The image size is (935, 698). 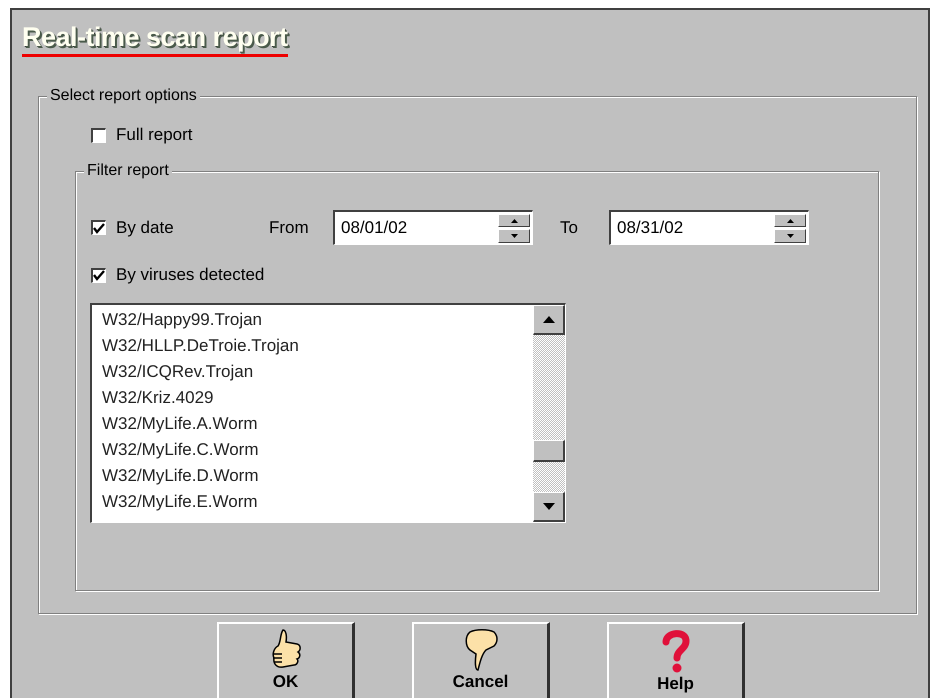 What do you see at coordinates (317, 450) in the screenshot?
I see `virus-list-item: W32/MyLife.C.Worm` at bounding box center [317, 450].